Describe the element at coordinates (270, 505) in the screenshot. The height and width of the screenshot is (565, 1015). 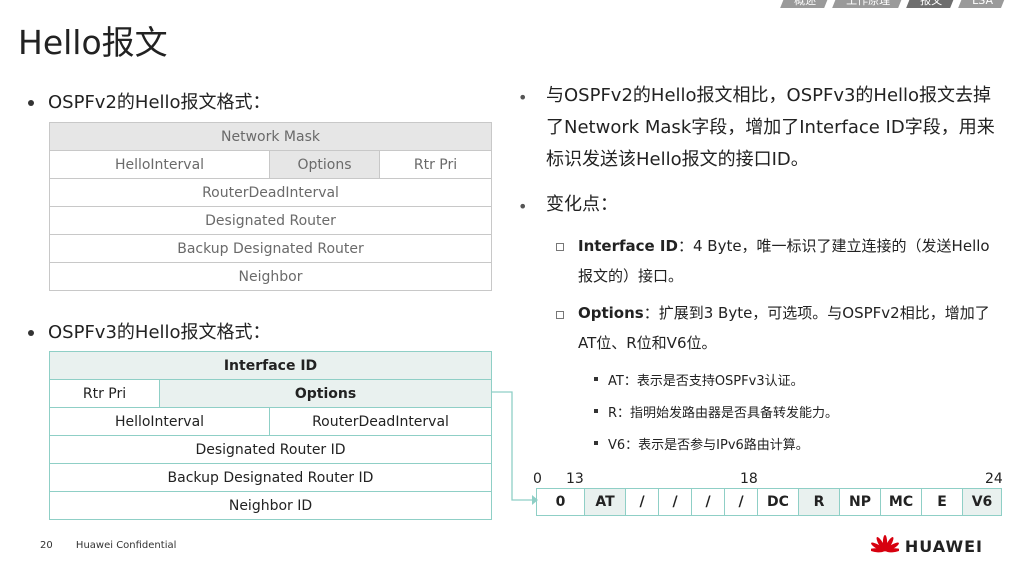
I see `field-neighbor-id: Neighbor ID` at that location.